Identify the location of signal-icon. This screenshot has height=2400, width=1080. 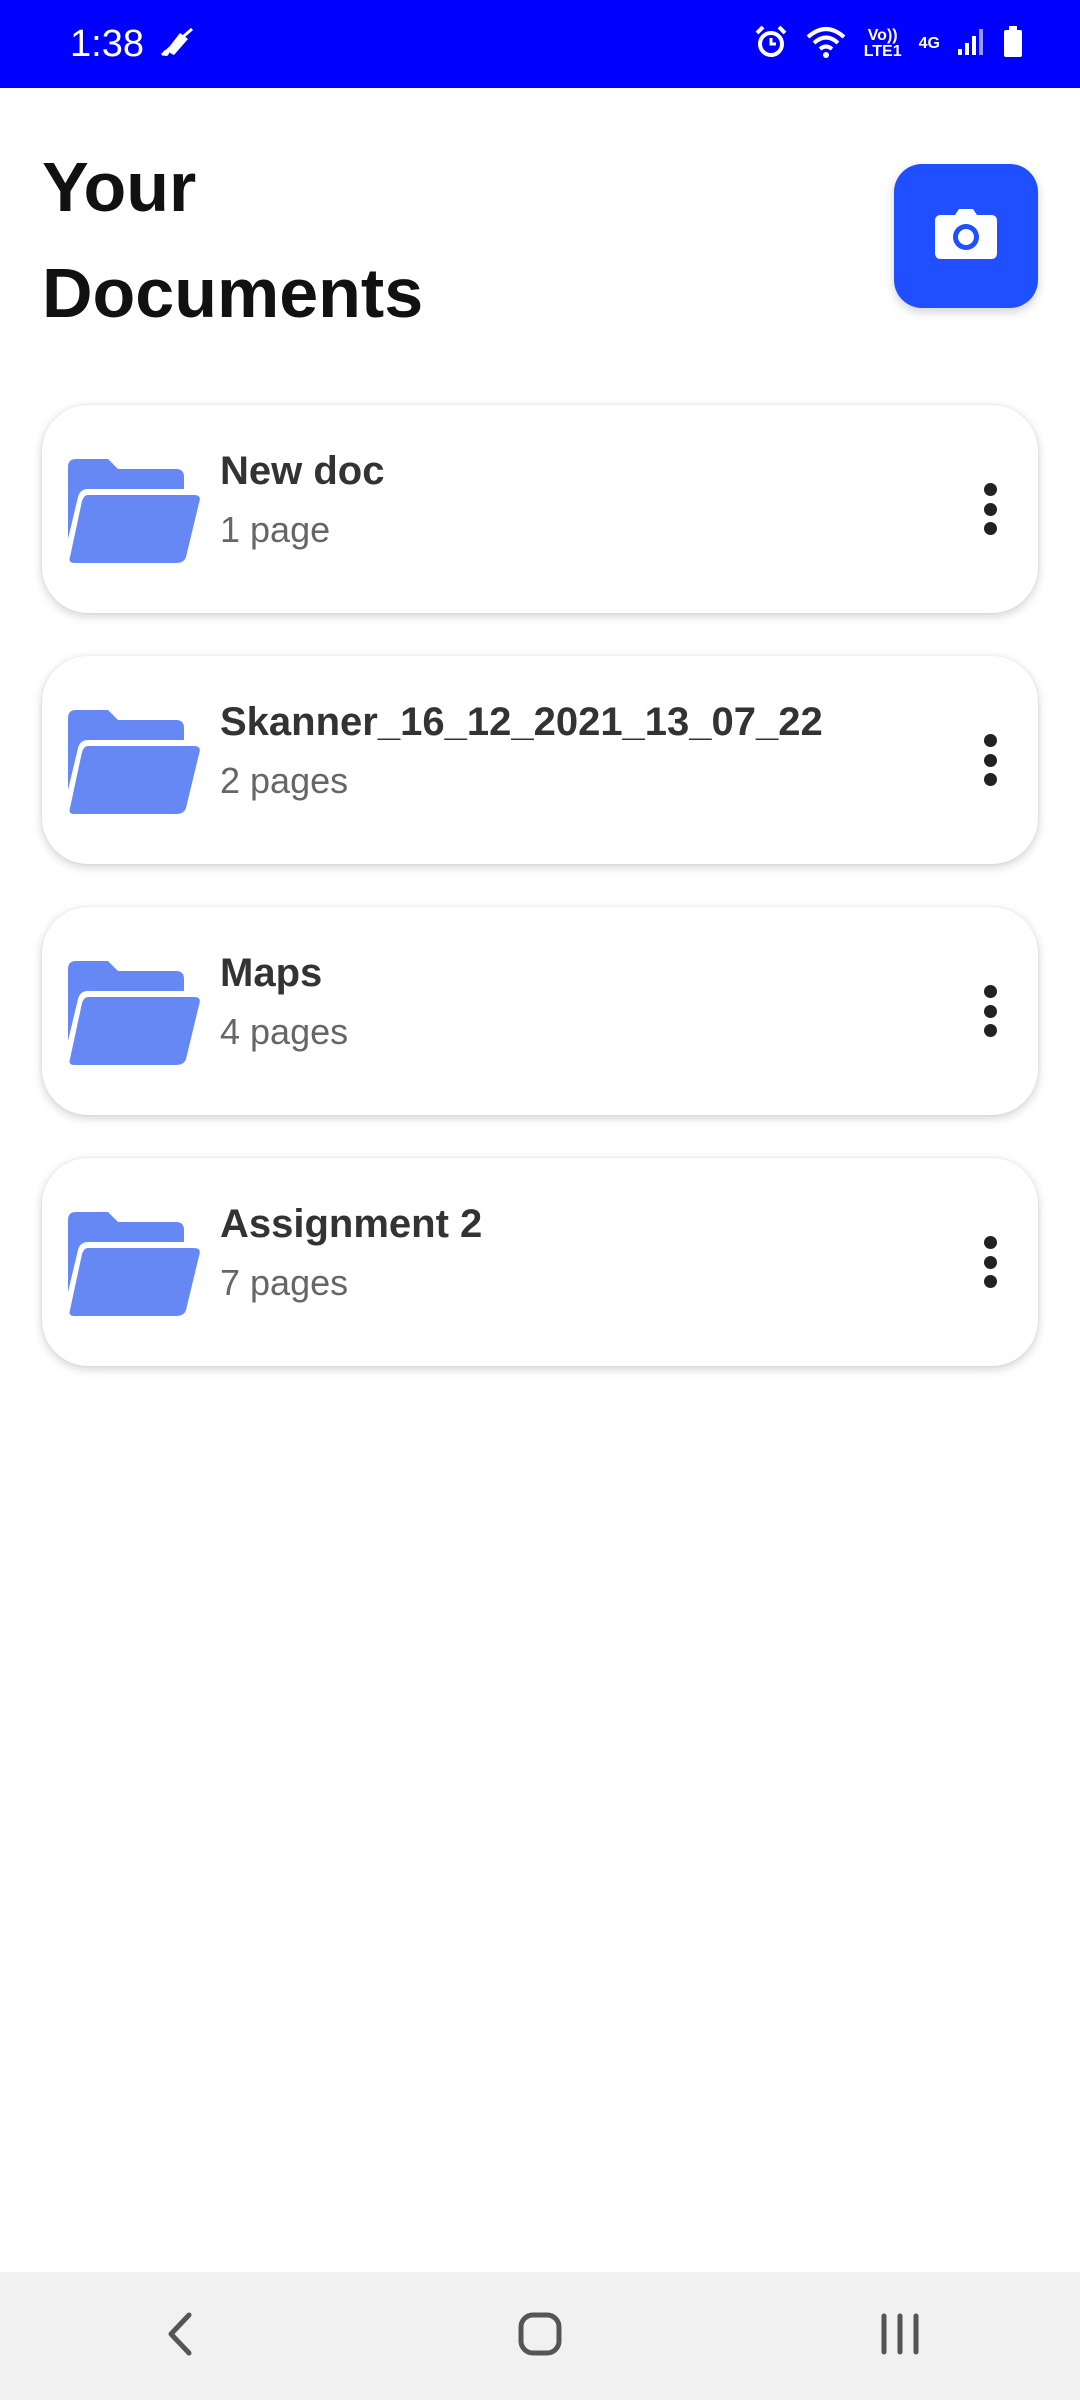
(971, 44).